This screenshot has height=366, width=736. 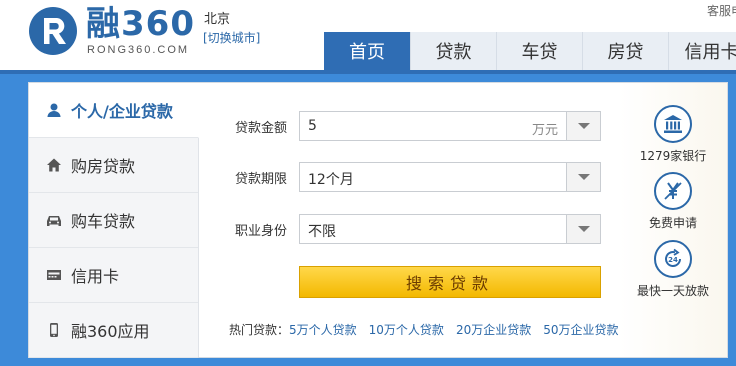 I want to click on logo-text: 融360, so click(x=140, y=24).